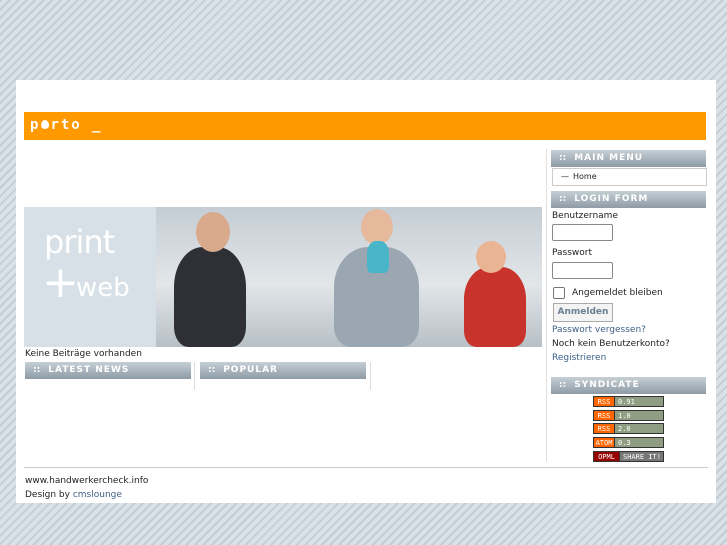 This screenshot has width=727, height=545. I want to click on main-menu-header: :: MAIN MENU, so click(628, 158).